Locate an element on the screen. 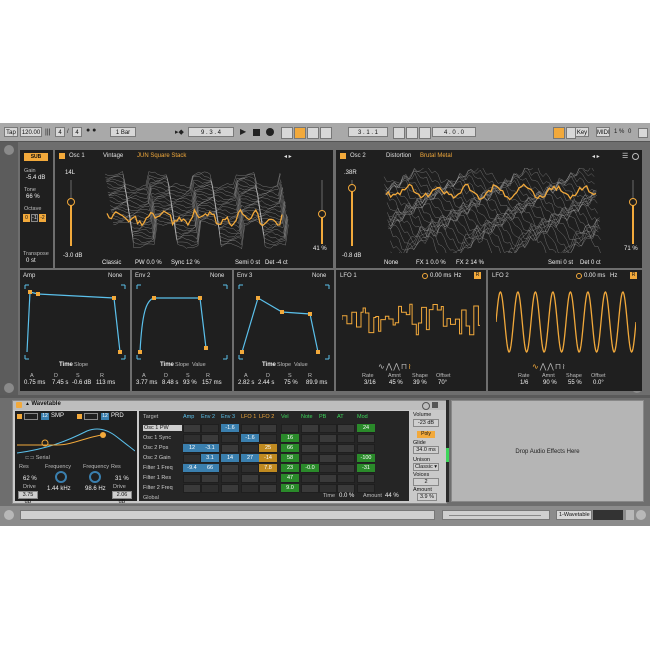 Image resolution: width=650 pixels, height=650 pixels. menu-icon: ☰ is located at coordinates (625, 156).